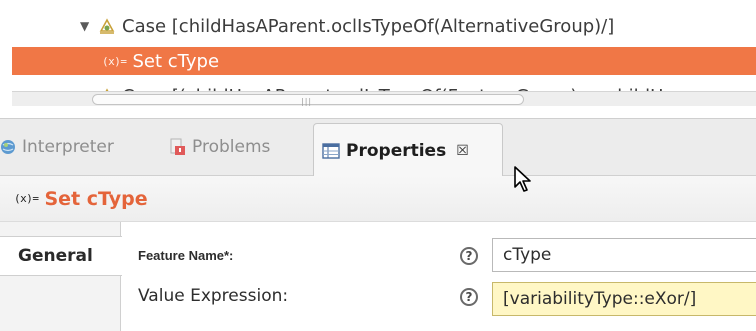  I want to click on value-expression-field: [variabilityType::eXor/], so click(624, 299).